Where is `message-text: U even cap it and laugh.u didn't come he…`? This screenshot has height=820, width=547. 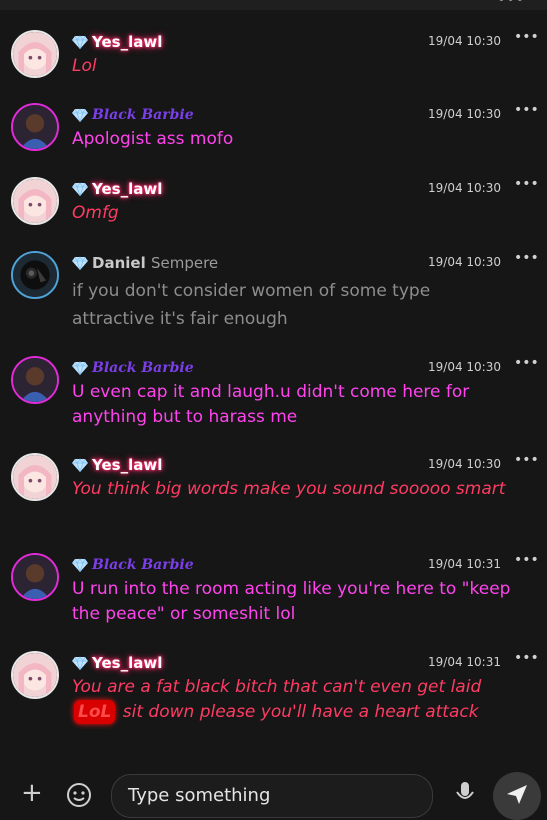
message-text: U even cap it and laugh.u didn't come he… is located at coordinates (271, 404).